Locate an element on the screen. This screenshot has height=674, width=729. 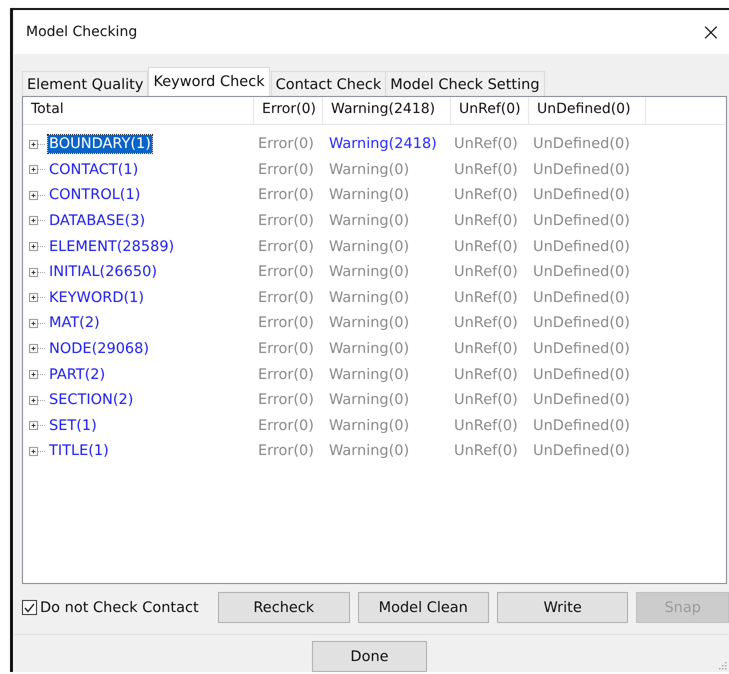
tree-item: NODE(29068) is located at coordinates (99, 349).